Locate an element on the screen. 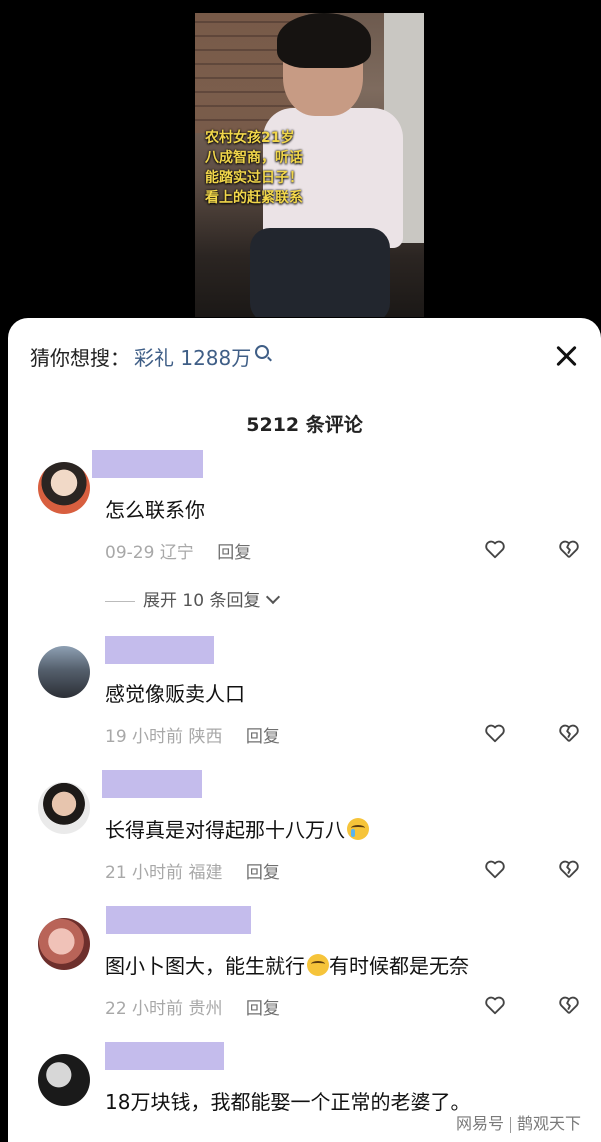 The height and width of the screenshot is (1142, 601). caption-line: 能踏实过日子！ is located at coordinates (254, 178).